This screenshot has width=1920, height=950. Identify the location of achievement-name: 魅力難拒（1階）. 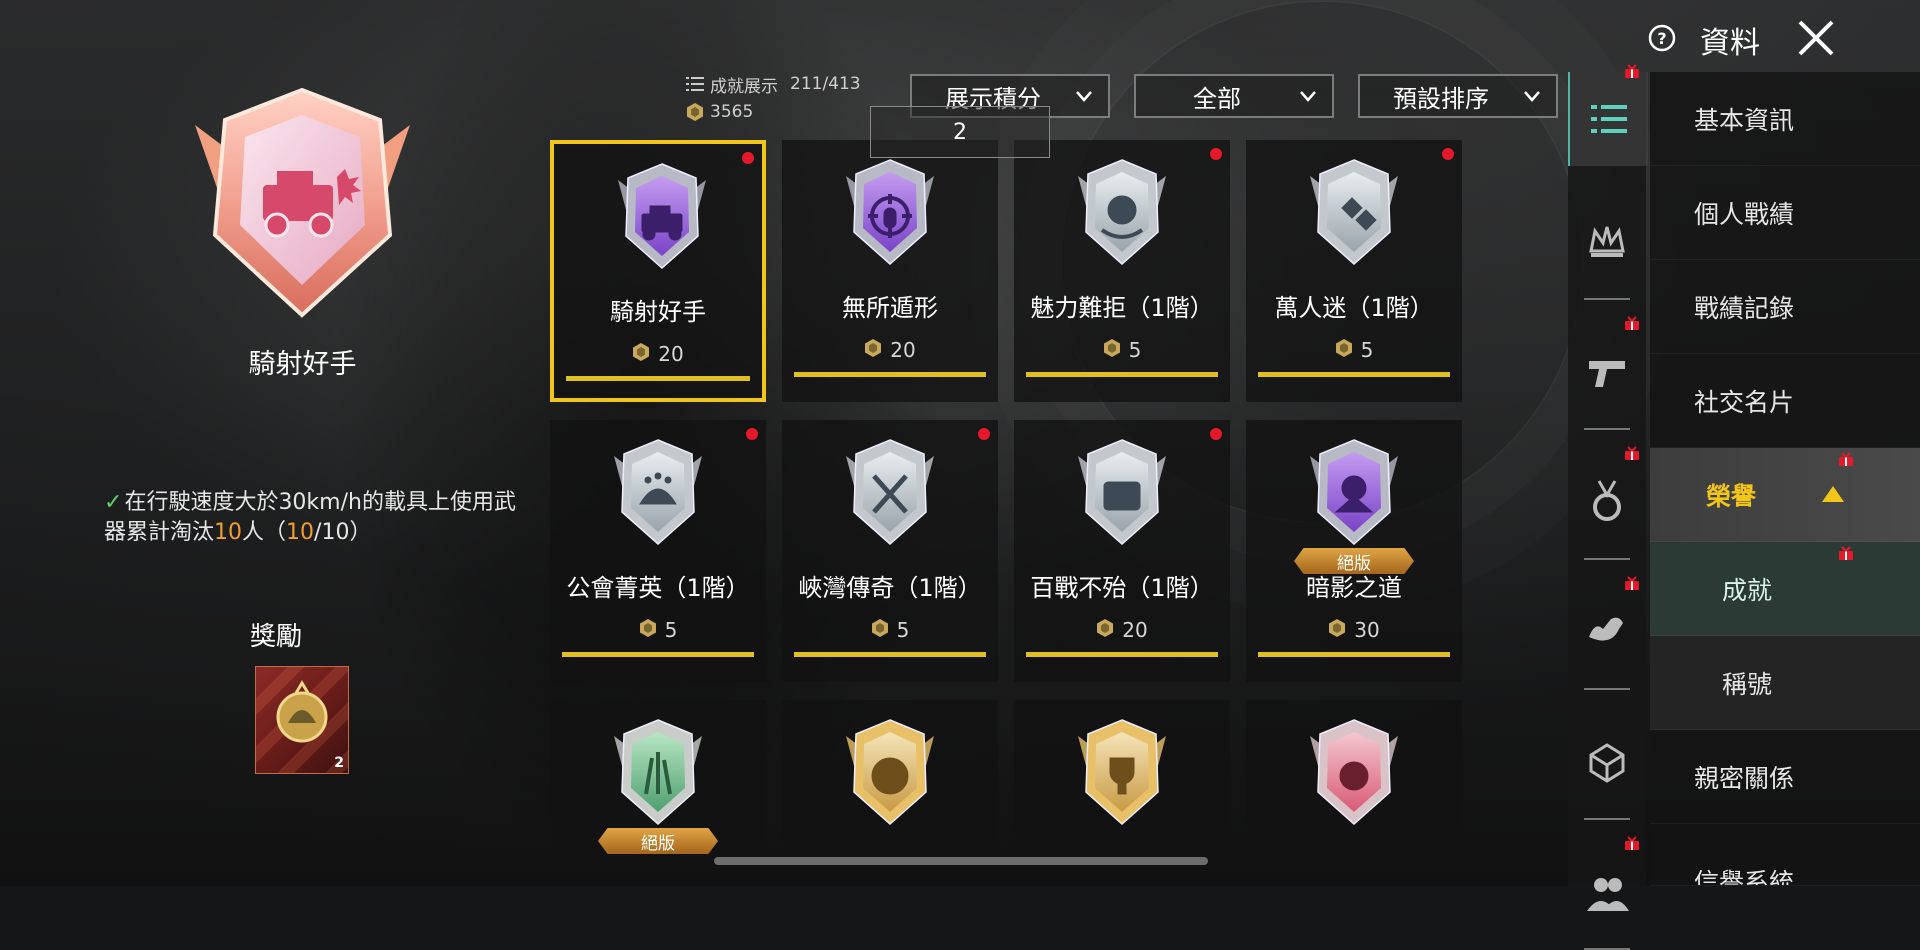
(1122, 308).